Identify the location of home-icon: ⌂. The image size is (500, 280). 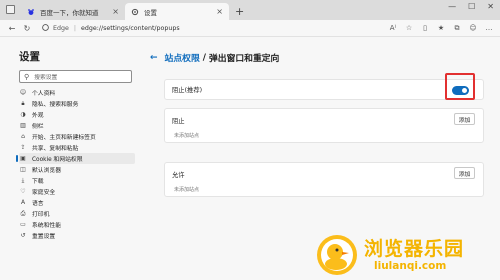
(23, 136).